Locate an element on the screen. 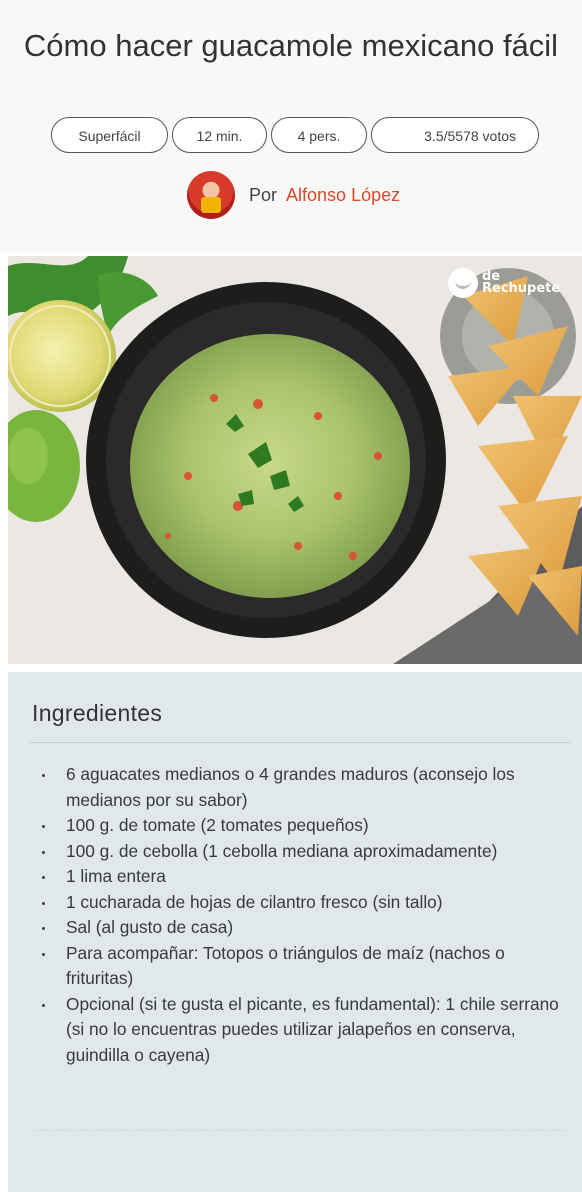 The image size is (582, 1192). page-title: Cómo hacer guacamole mexicano fácil is located at coordinates (291, 45).